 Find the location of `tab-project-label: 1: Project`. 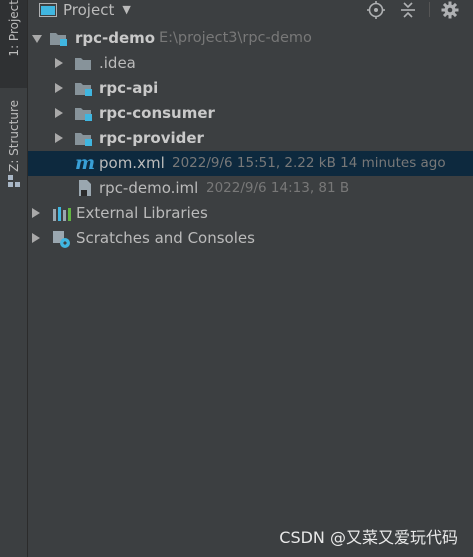

tab-project-label: 1: Project is located at coordinates (13, 28).